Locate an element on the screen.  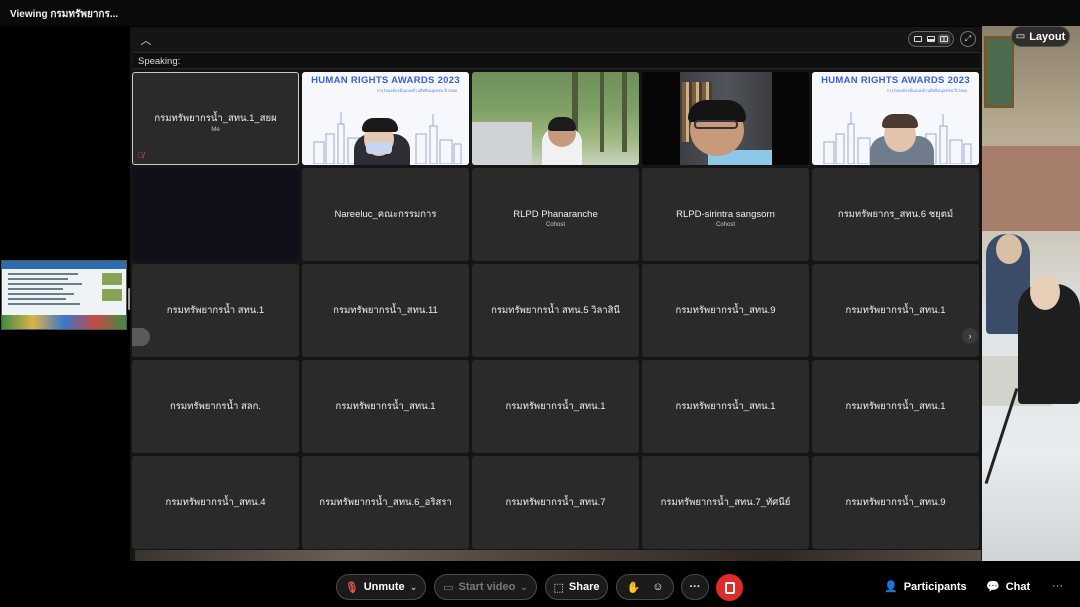
more-options-button: ··· is located at coordinates (695, 587).